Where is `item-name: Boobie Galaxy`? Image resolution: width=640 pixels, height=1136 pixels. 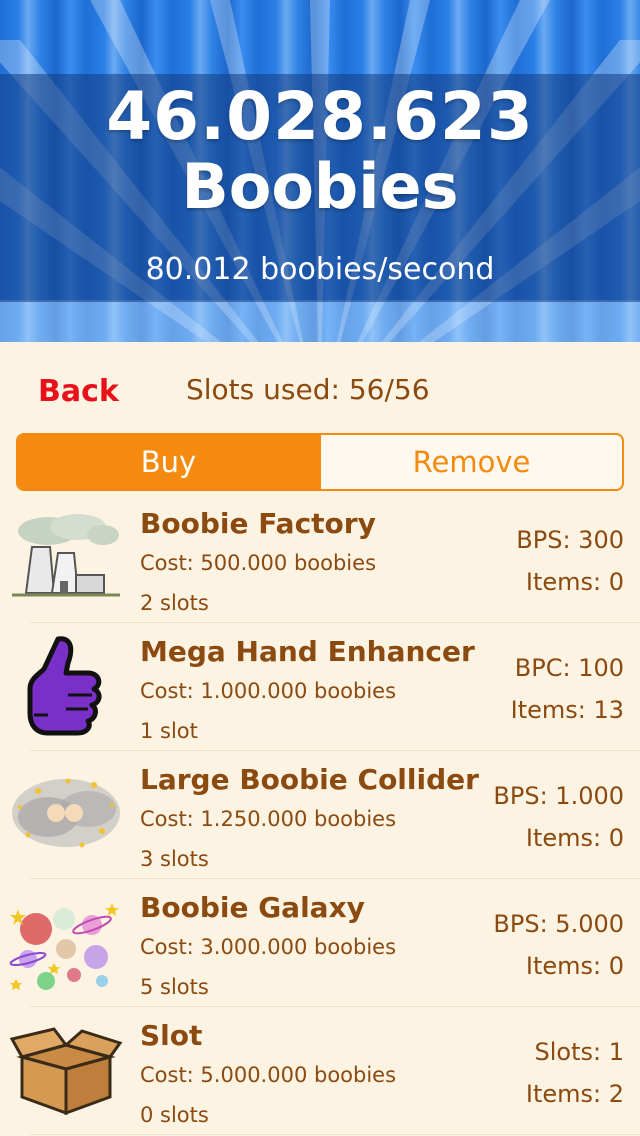
item-name: Boobie Galaxy is located at coordinates (252, 907).